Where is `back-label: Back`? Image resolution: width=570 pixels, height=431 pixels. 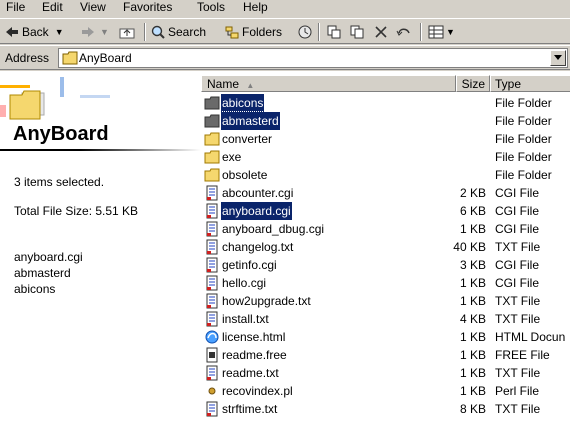 back-label: Back is located at coordinates (35, 32).